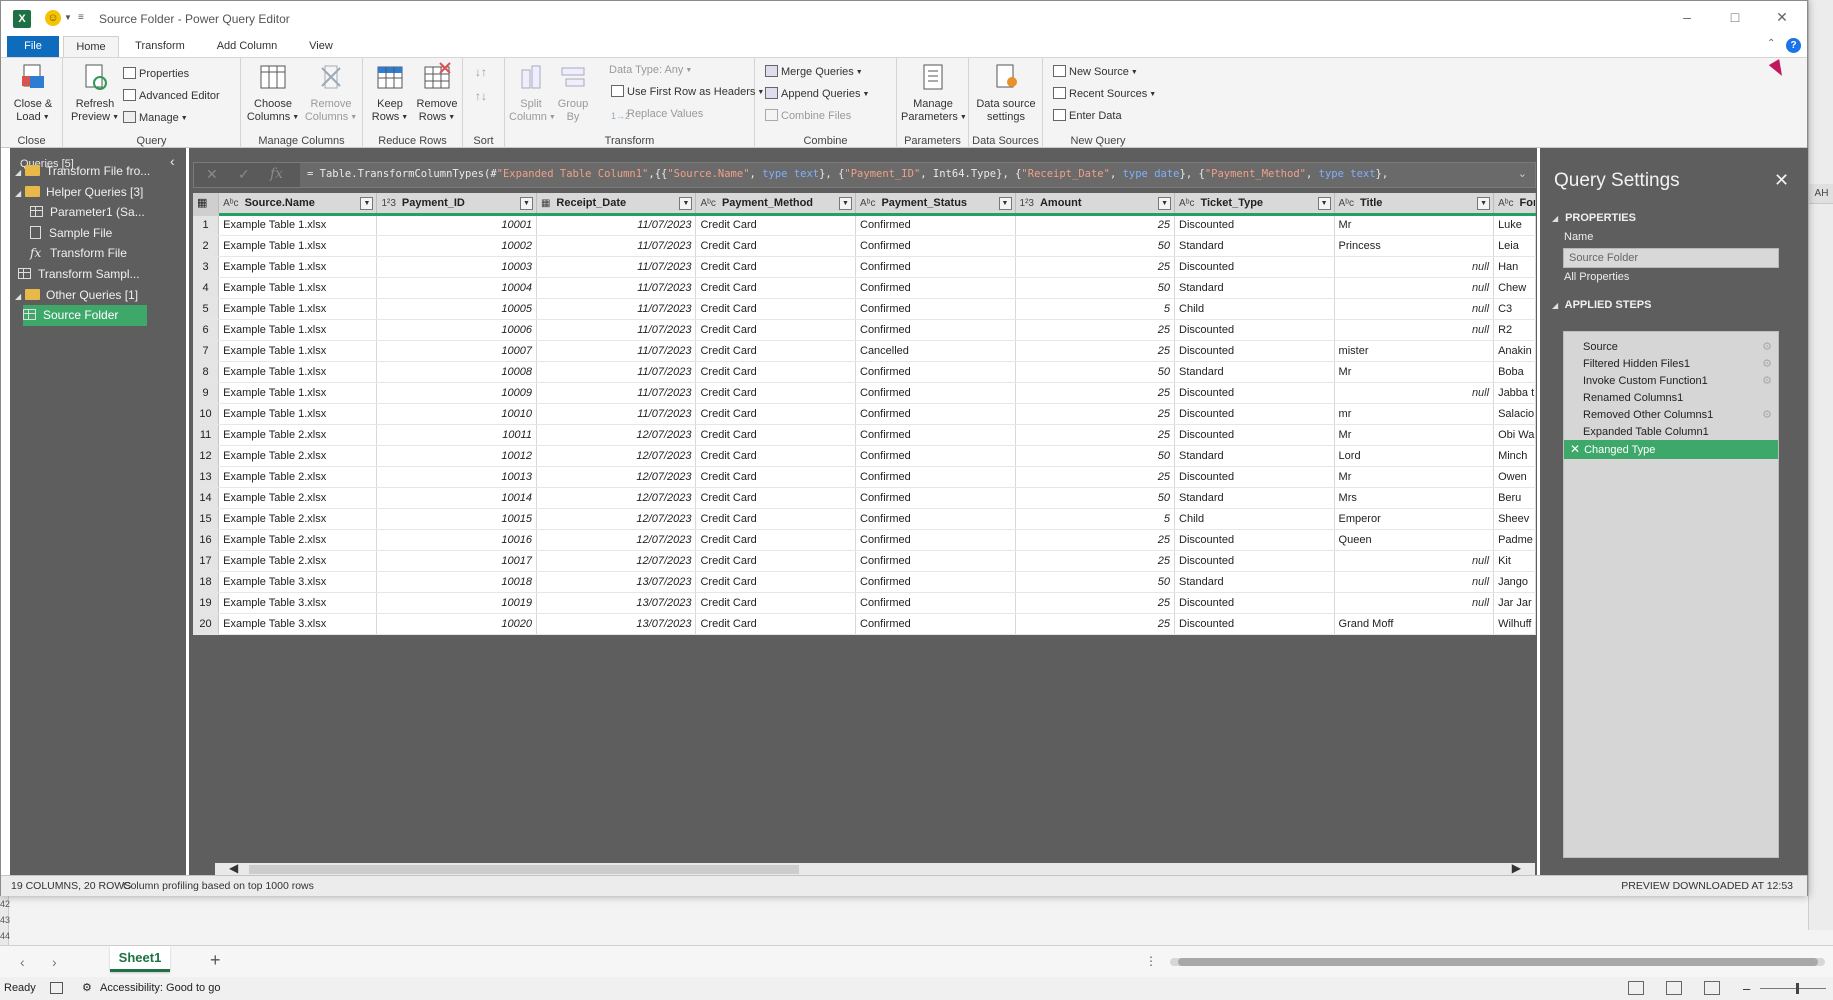  What do you see at coordinates (1514, 204) in the screenshot?
I see `column-header: Aᵇc For` at bounding box center [1514, 204].